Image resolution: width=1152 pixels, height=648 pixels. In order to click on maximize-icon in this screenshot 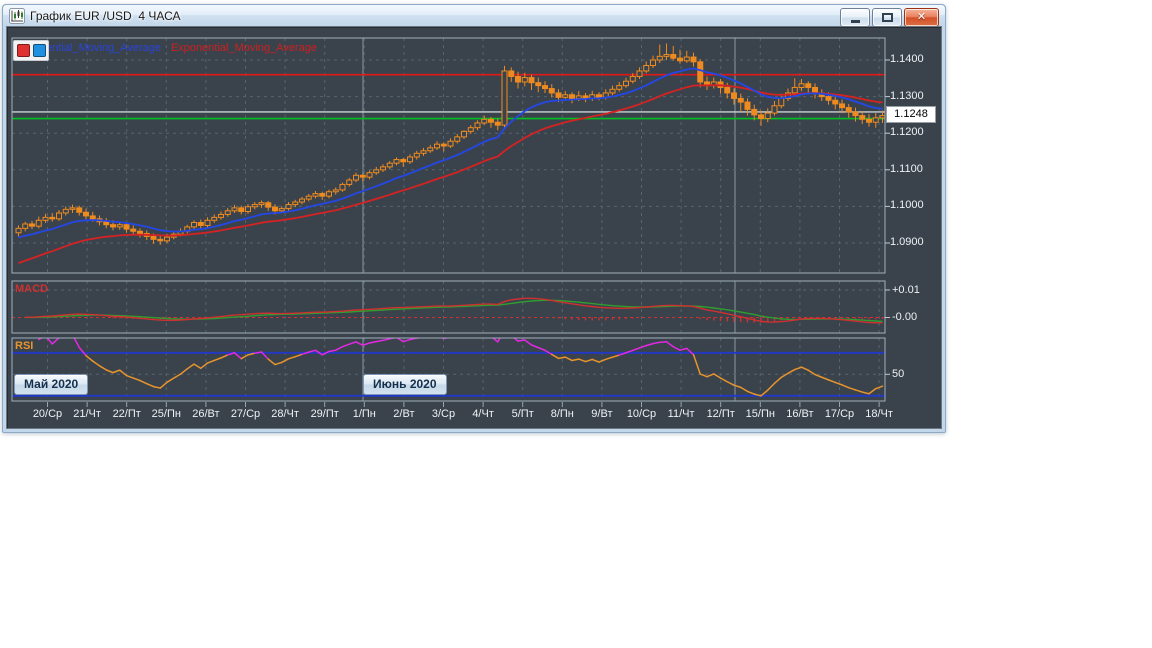, I will do `click(887, 17)`.